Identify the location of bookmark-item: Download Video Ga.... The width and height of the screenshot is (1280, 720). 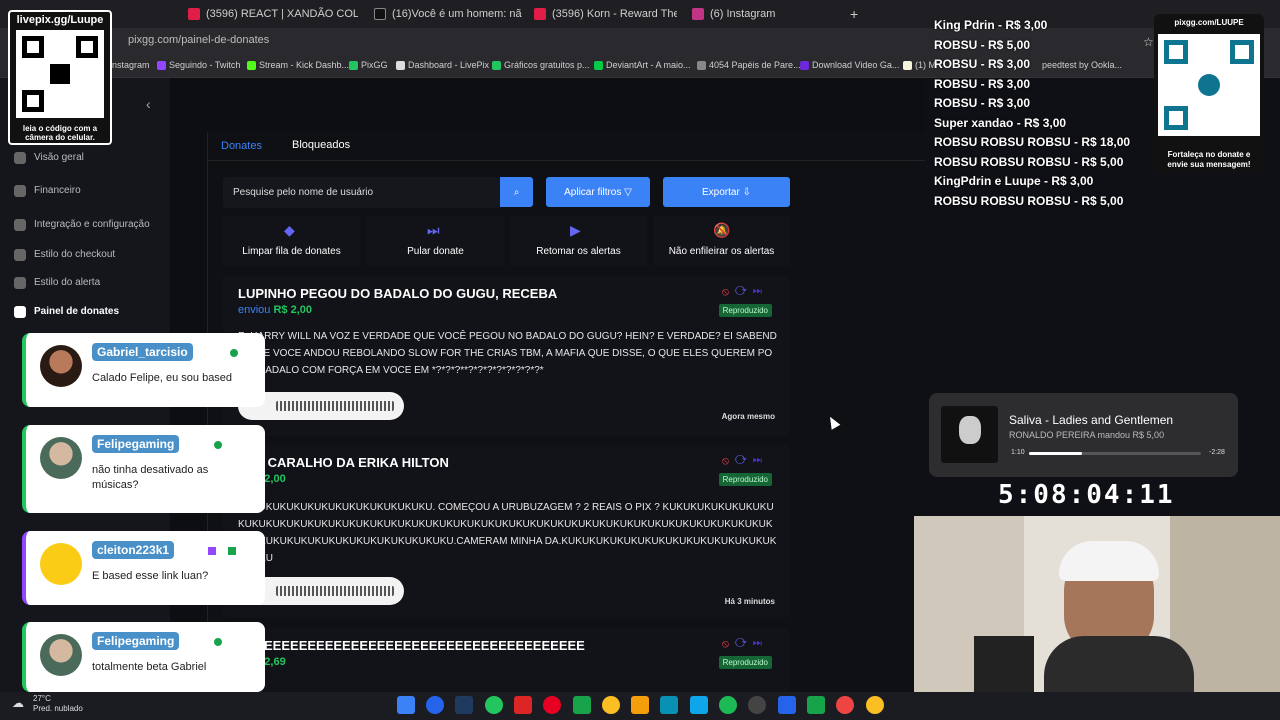
(849, 65).